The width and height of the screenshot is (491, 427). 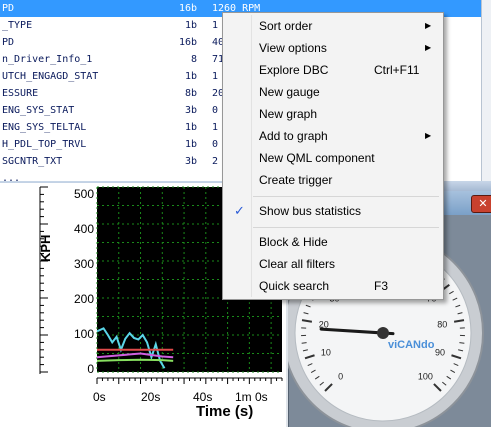 What do you see at coordinates (83, 229) in the screenshot?
I see `y-tick-label: 400` at bounding box center [83, 229].